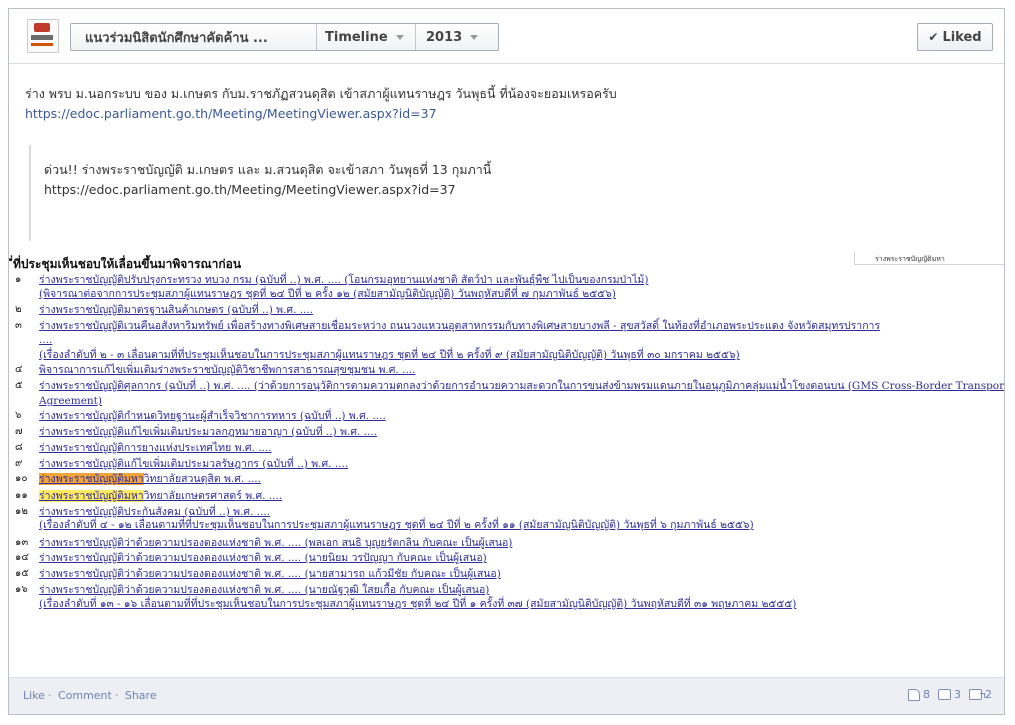 This screenshot has height=725, width=1015. I want to click on post-actions: Like · Comment · Share, so click(90, 695).